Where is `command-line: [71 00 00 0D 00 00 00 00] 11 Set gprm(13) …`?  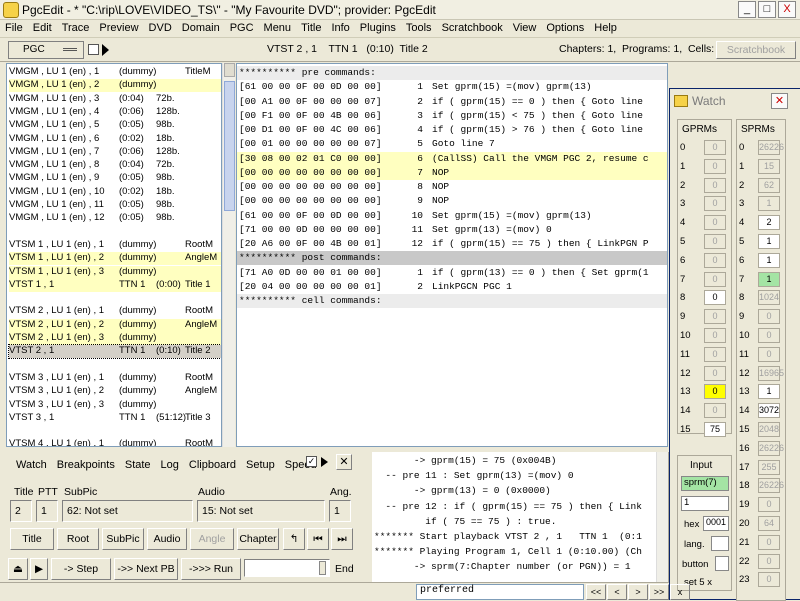 command-line: [71 00 00 0D 00 00 00 00] 11 Set gprm(13) … is located at coordinates (452, 230).